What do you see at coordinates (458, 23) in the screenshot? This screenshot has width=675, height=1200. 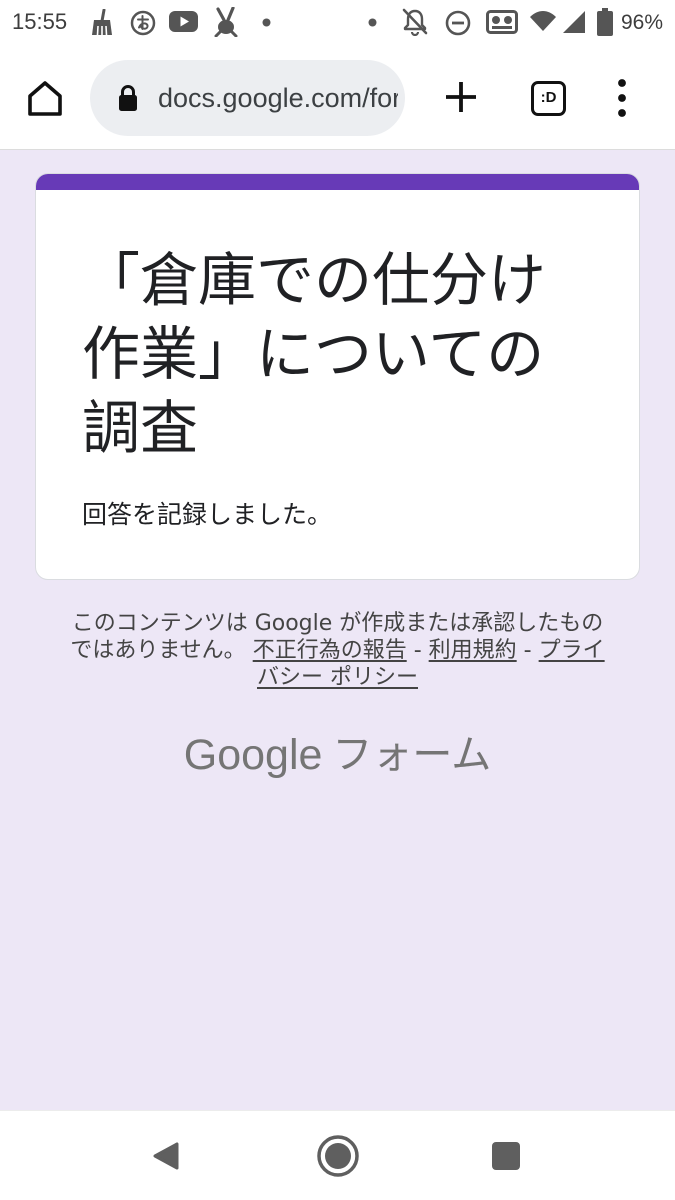 I see `do-not-disturb-icon` at bounding box center [458, 23].